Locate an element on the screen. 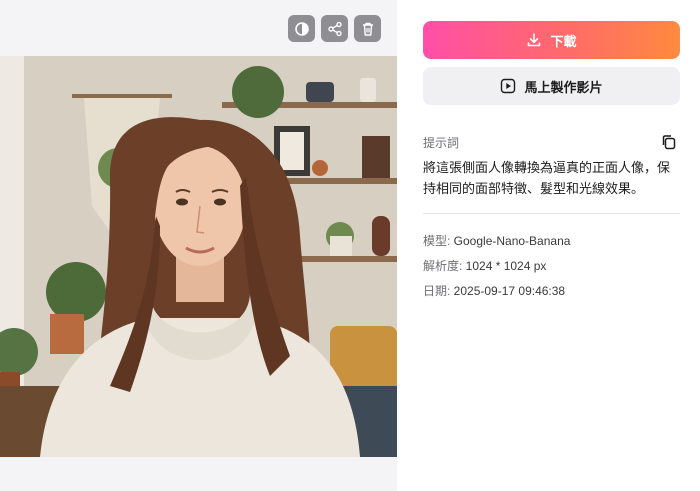 The width and height of the screenshot is (700, 491). share-icon is located at coordinates (334, 28).